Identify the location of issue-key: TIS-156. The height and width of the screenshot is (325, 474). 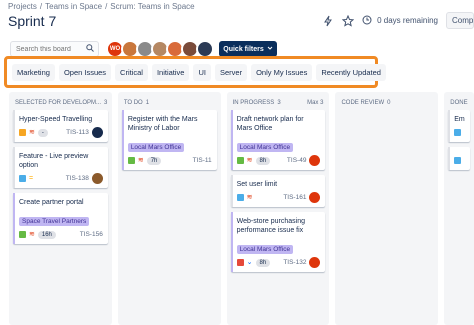
(91, 234).